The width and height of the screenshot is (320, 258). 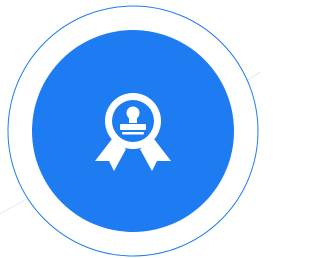 What do you see at coordinates (133, 127) in the screenshot?
I see `seal-base` at bounding box center [133, 127].